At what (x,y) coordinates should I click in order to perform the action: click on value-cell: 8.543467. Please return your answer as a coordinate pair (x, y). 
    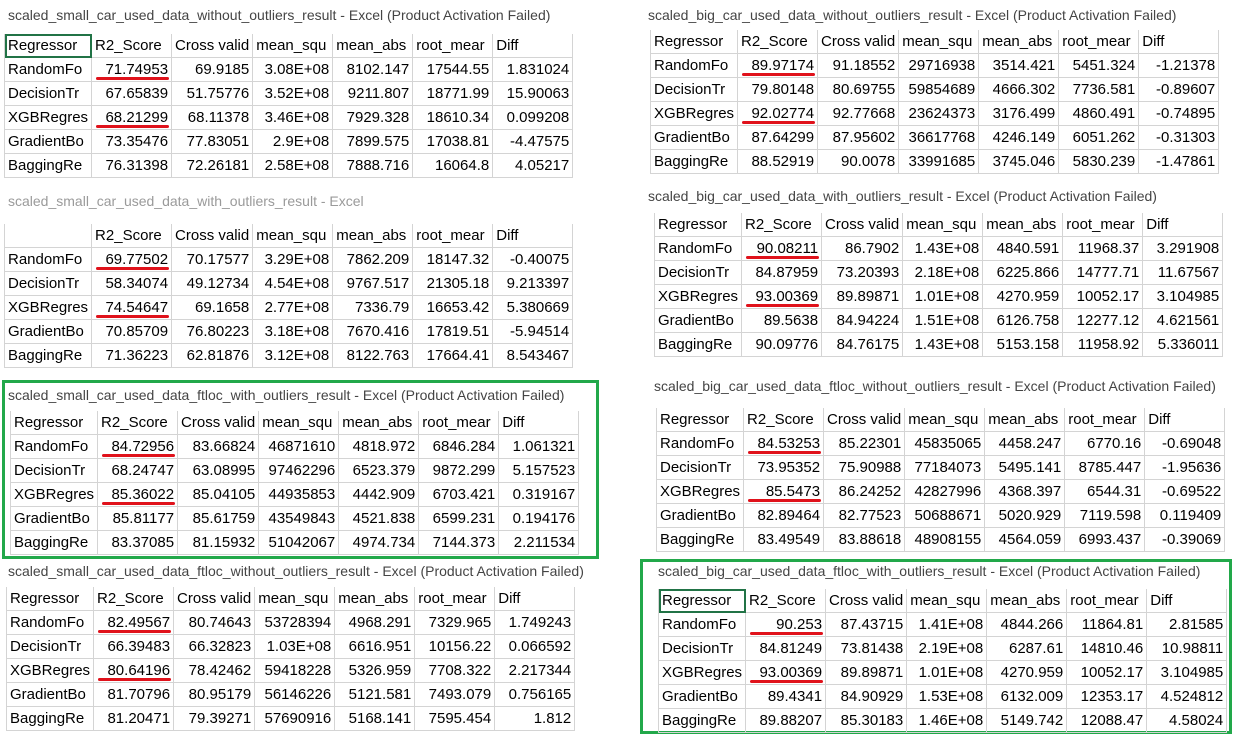
    Looking at the image, I should click on (533, 355).